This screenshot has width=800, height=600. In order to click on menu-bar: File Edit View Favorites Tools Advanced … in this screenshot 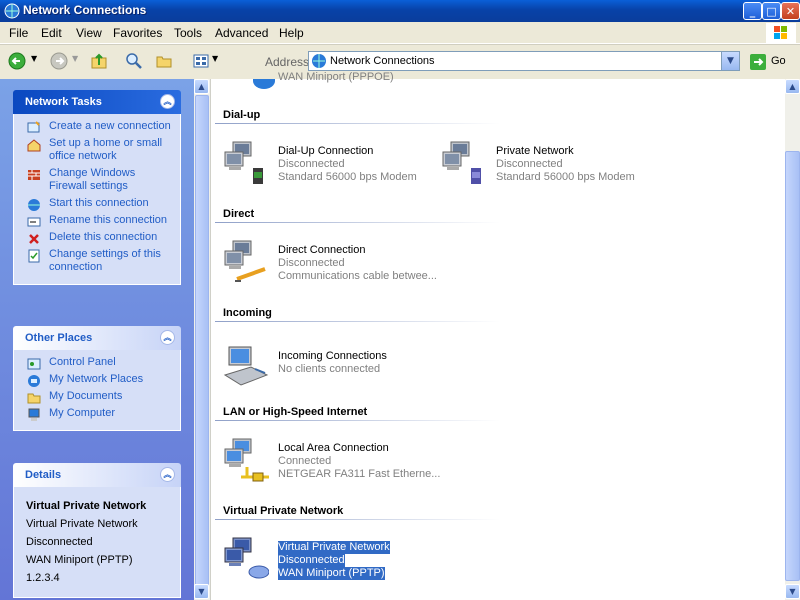, I will do `click(400, 33)`.